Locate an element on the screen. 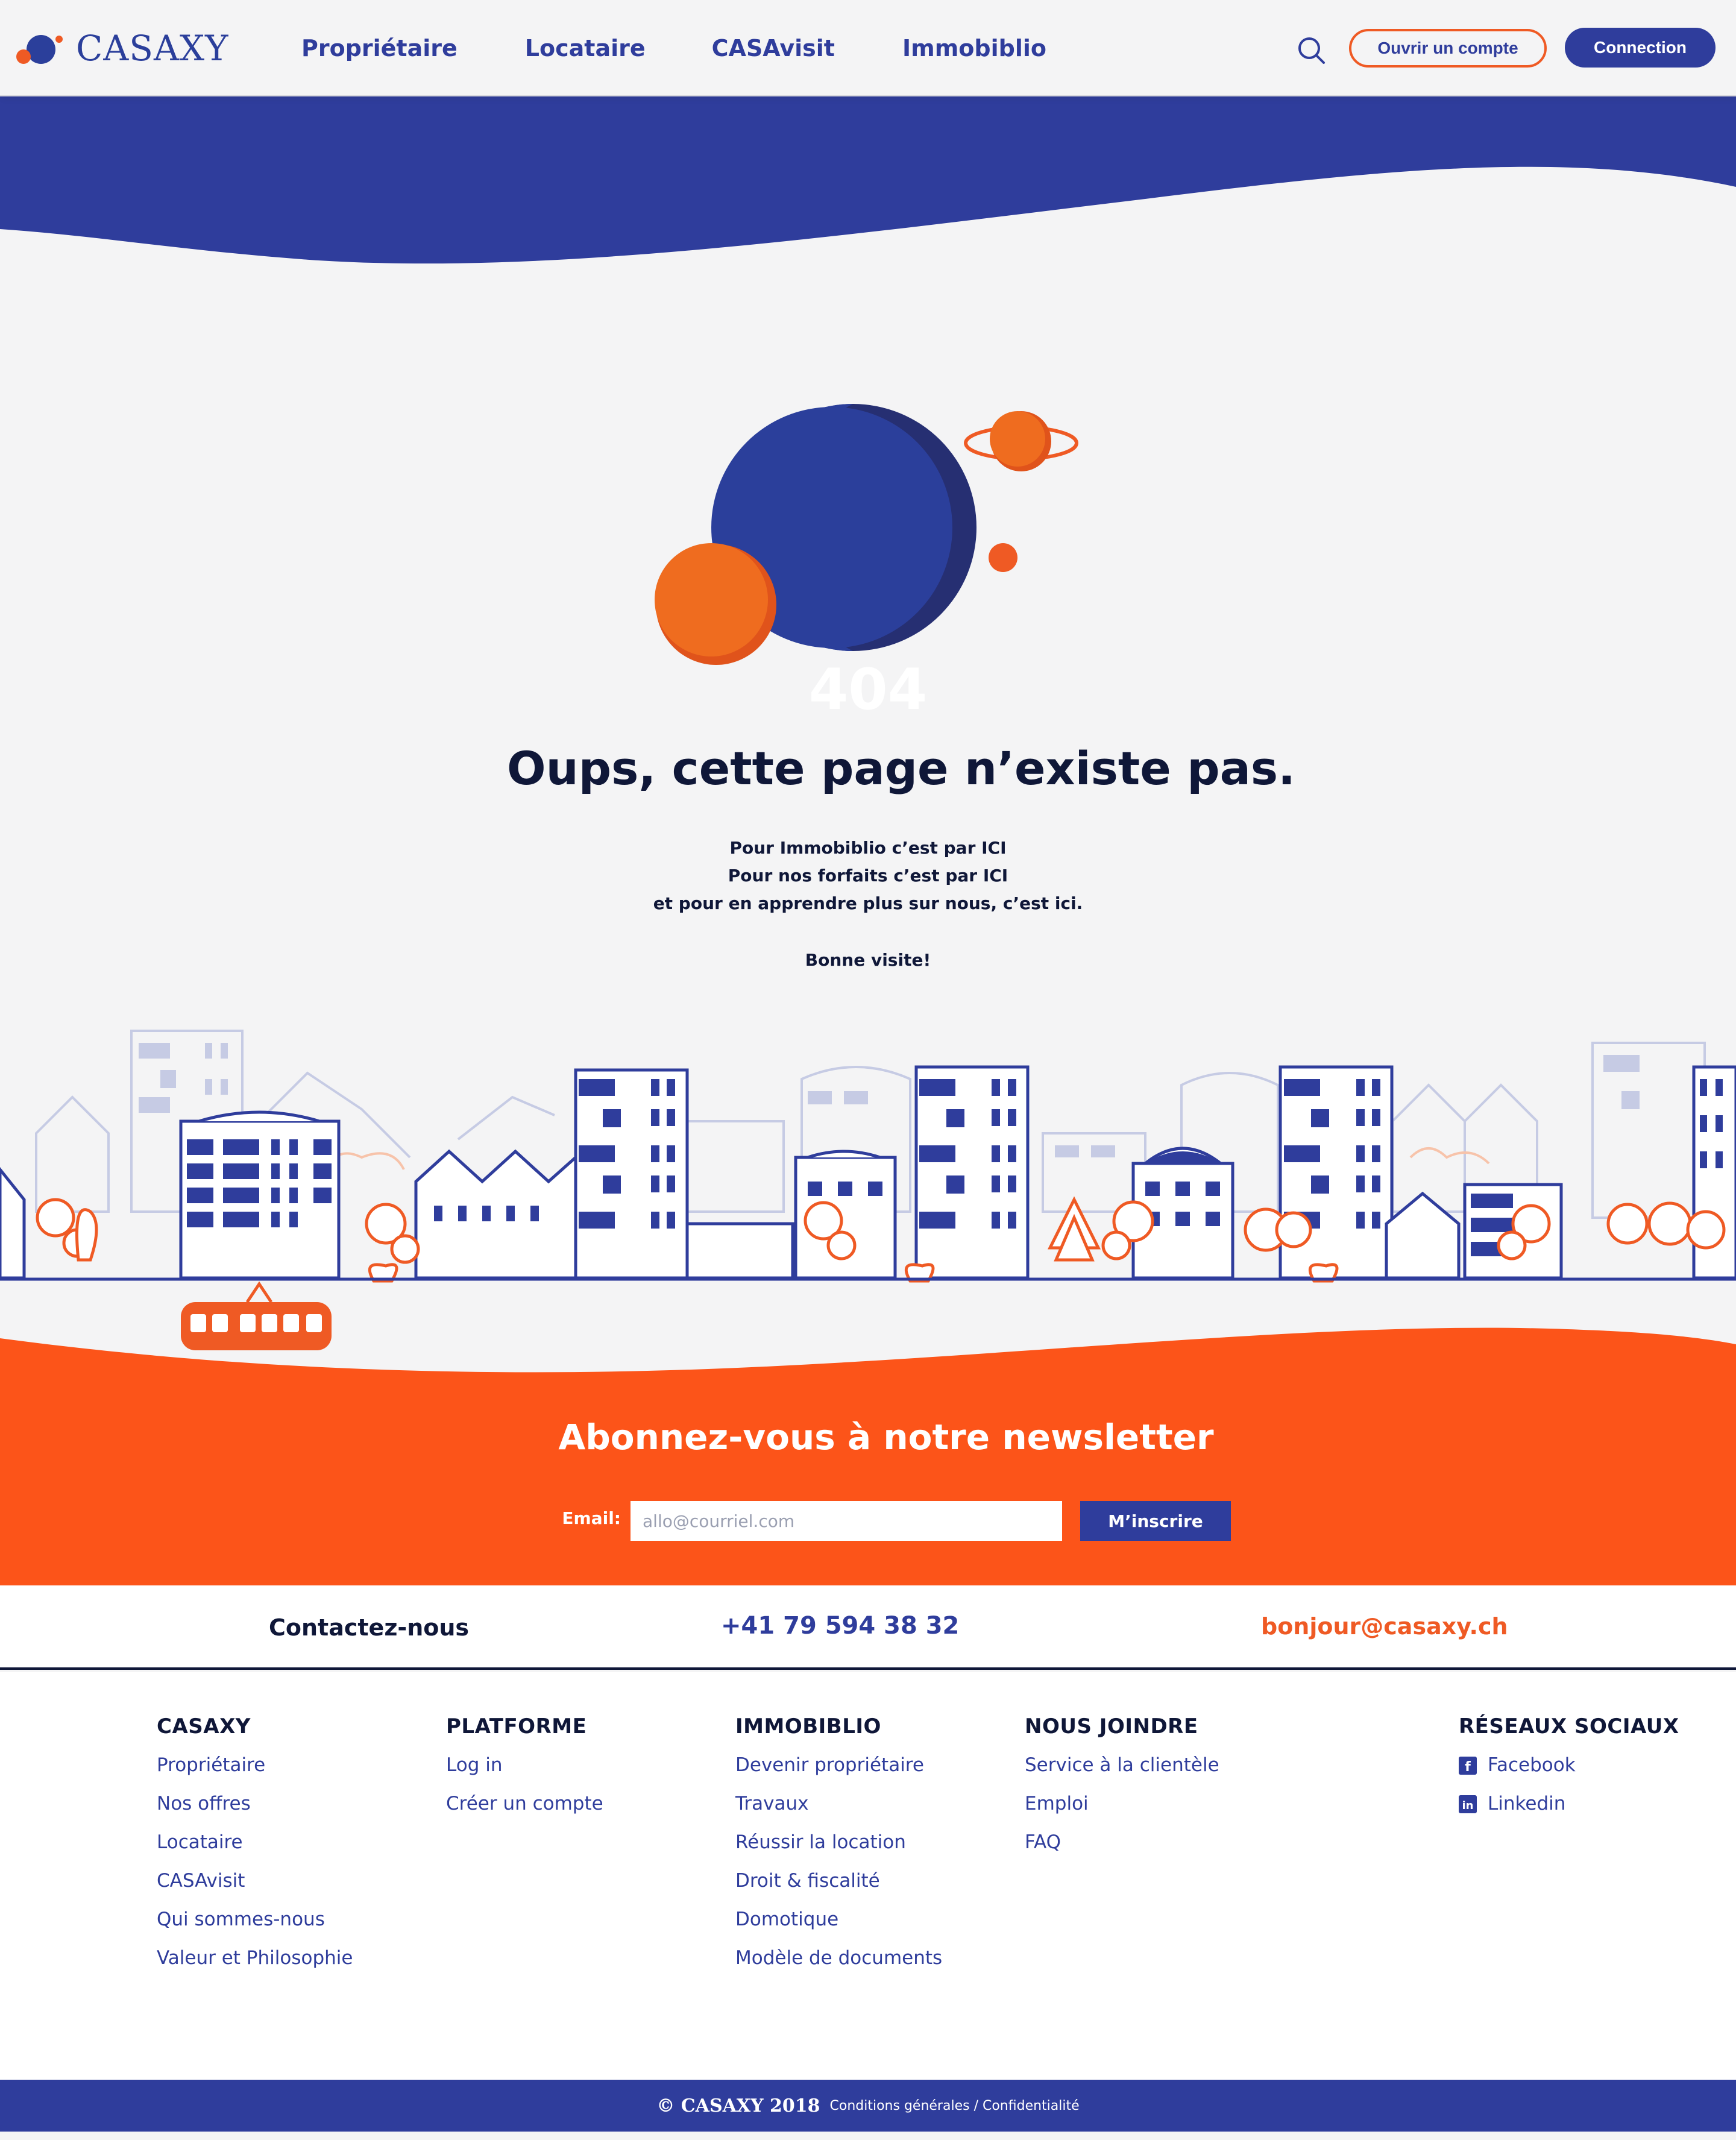 Image resolution: width=1736 pixels, height=2140 pixels. planet-404-illustration is located at coordinates (866, 534).